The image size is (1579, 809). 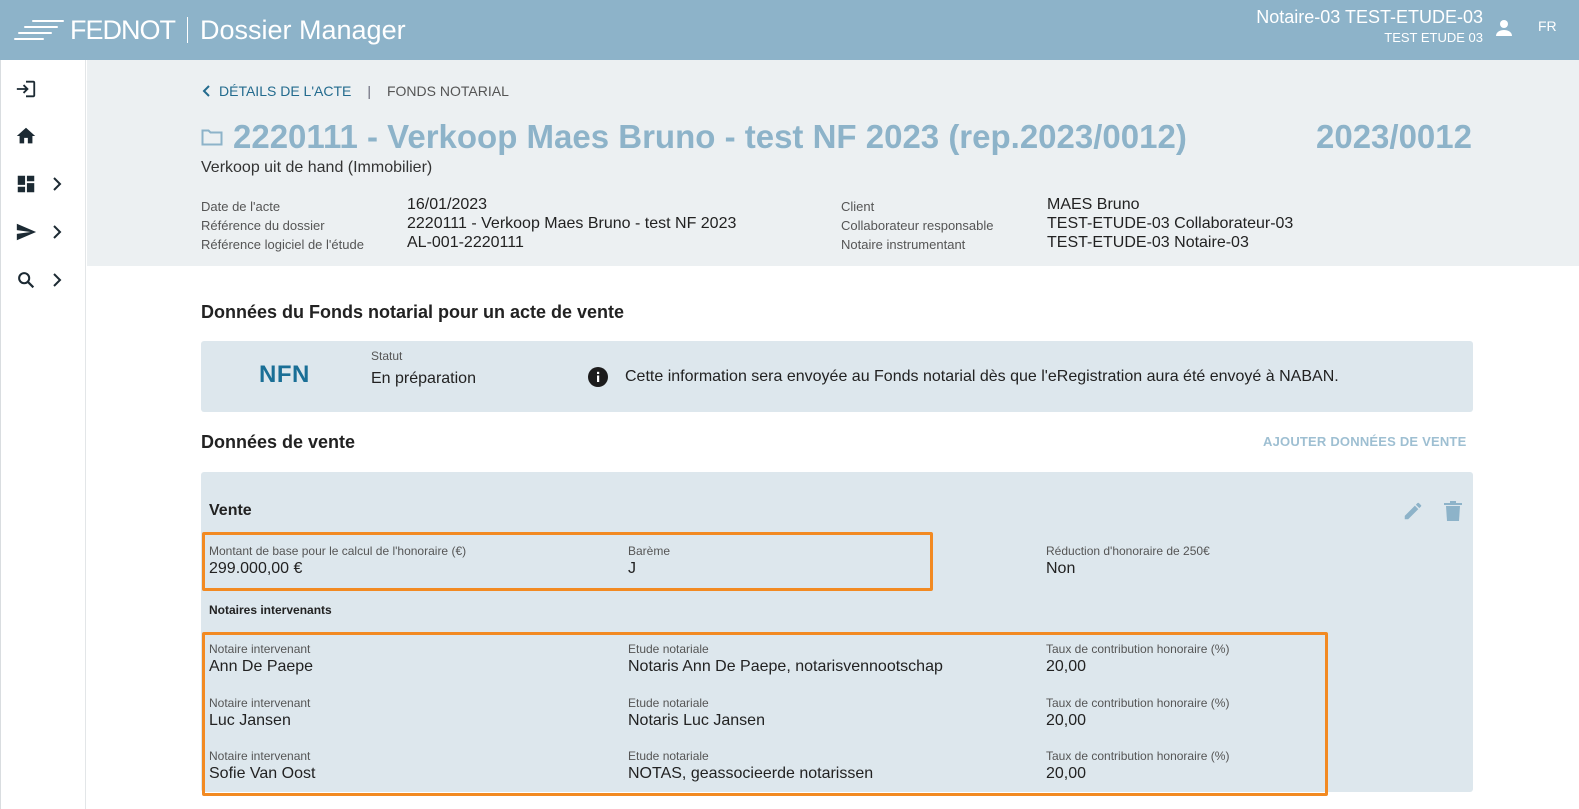 I want to click on user-info: Notaire-03 TEST-ETUDE-03 TEST ETUDE 03, so click(x=1369, y=26).